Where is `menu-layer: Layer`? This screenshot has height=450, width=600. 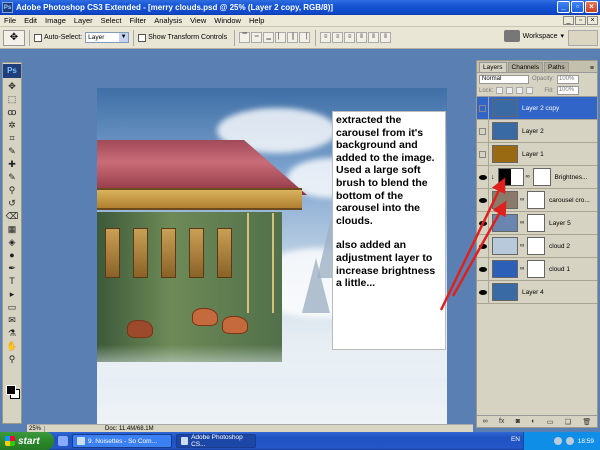
menu-layer: Layer is located at coordinates (83, 20).